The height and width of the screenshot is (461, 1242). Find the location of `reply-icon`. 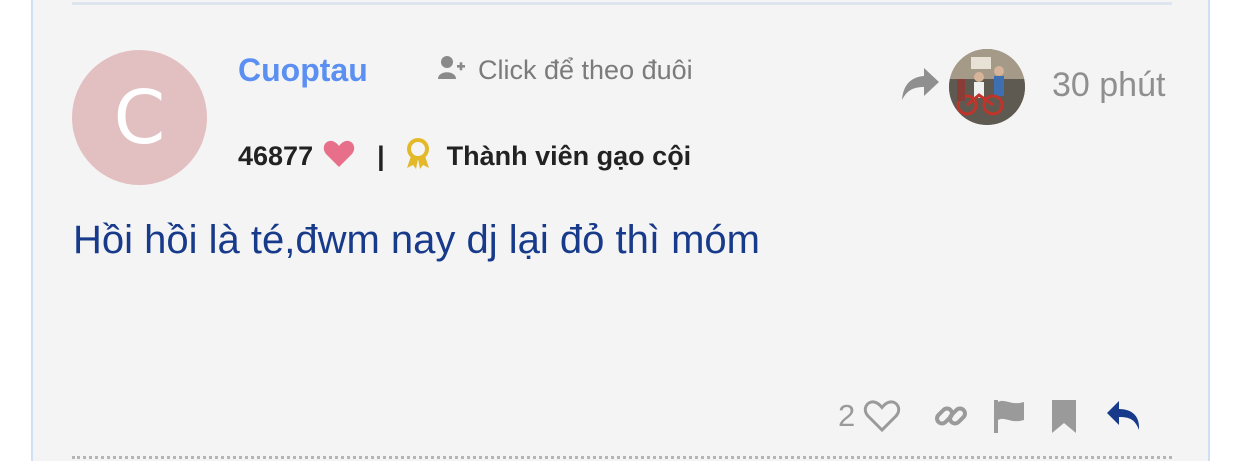

reply-icon is located at coordinates (1124, 416).